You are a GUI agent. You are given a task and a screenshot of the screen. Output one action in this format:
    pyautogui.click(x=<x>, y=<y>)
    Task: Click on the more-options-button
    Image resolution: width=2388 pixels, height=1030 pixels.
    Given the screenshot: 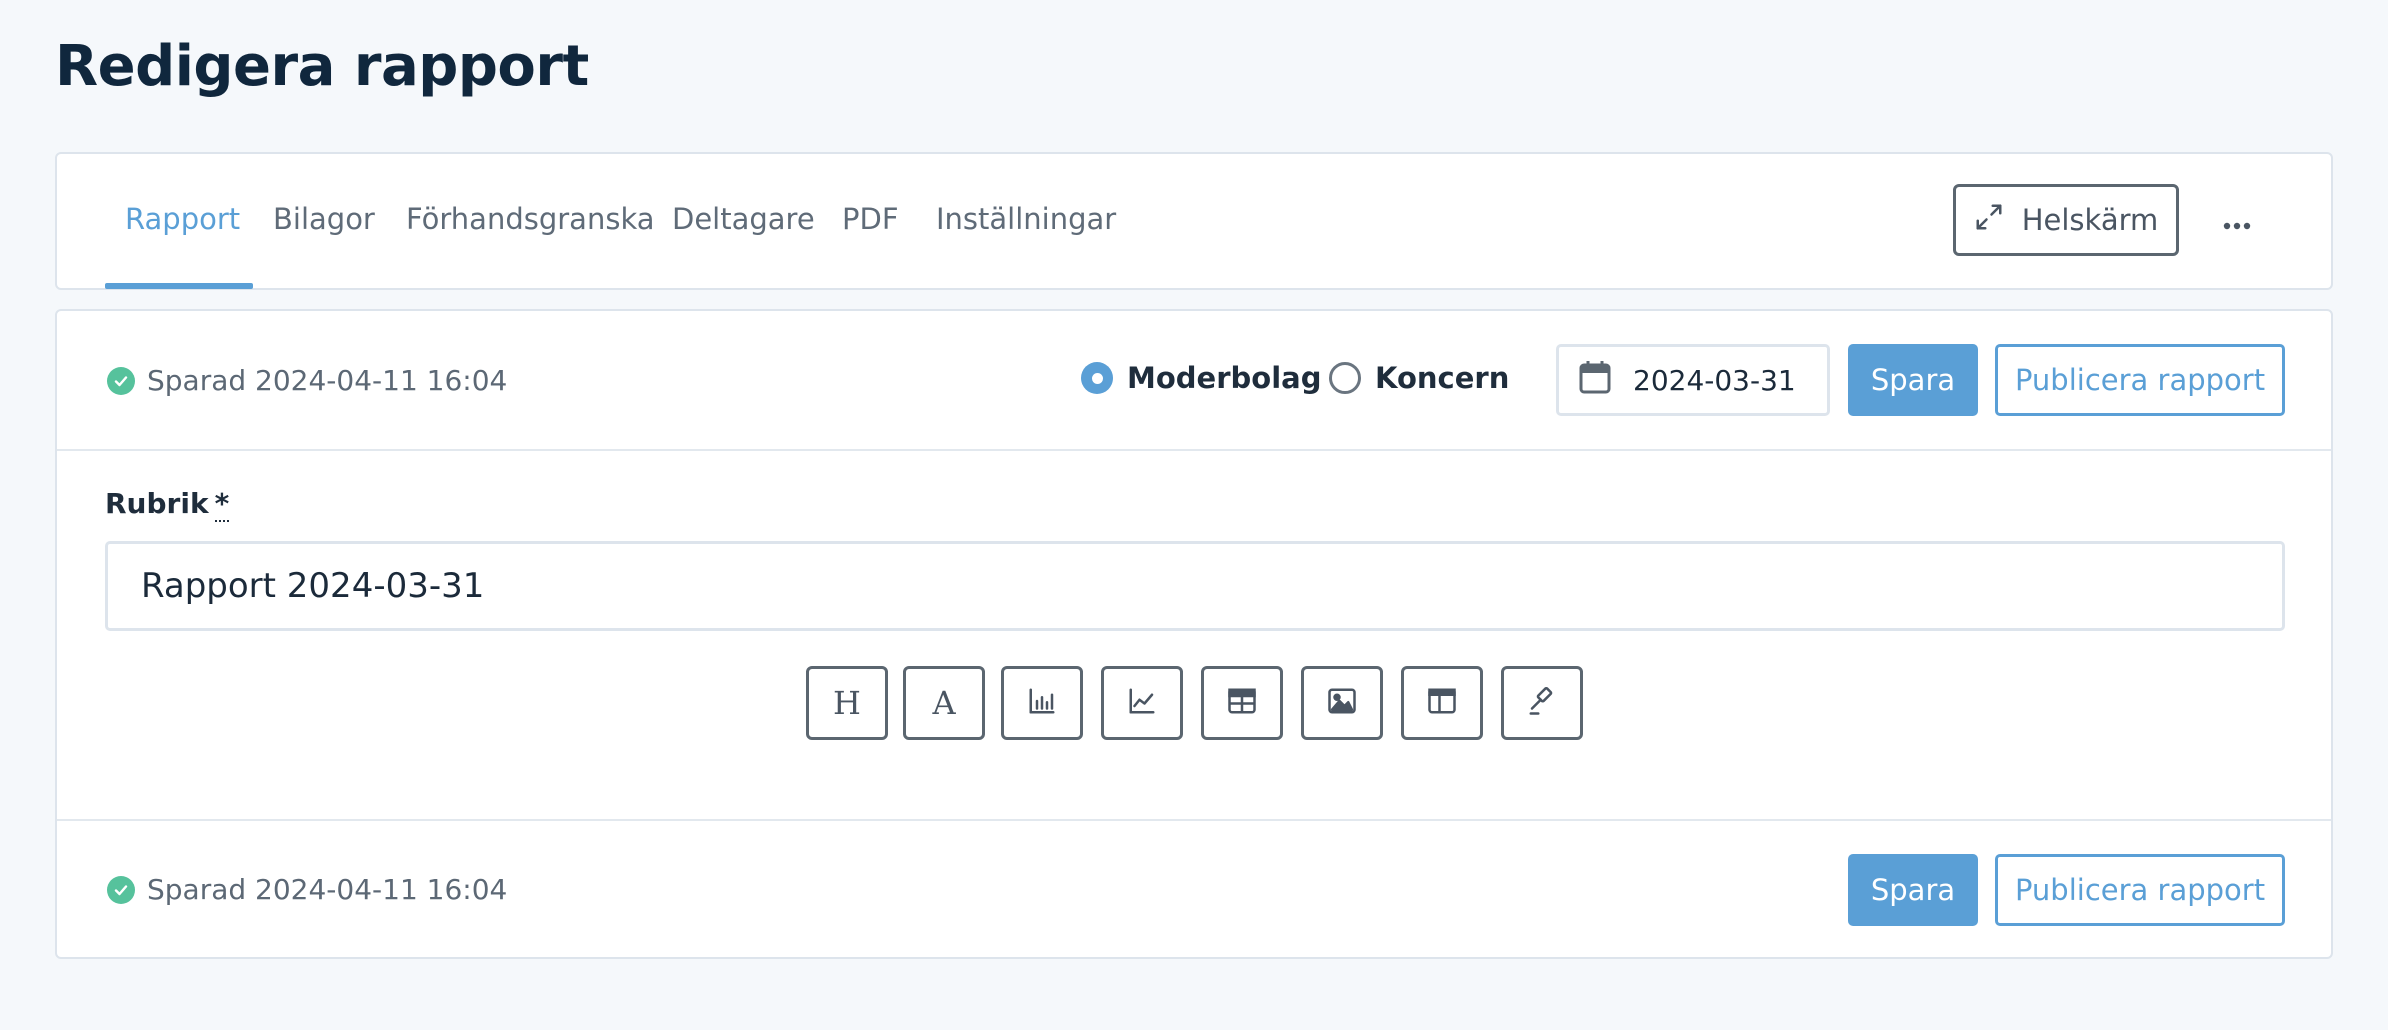 What is the action you would take?
    pyautogui.click(x=2237, y=220)
    